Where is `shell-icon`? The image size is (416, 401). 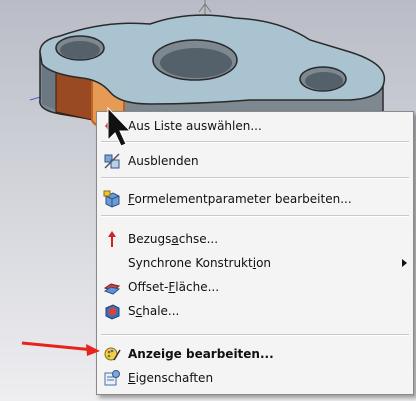 shell-icon is located at coordinates (112, 311).